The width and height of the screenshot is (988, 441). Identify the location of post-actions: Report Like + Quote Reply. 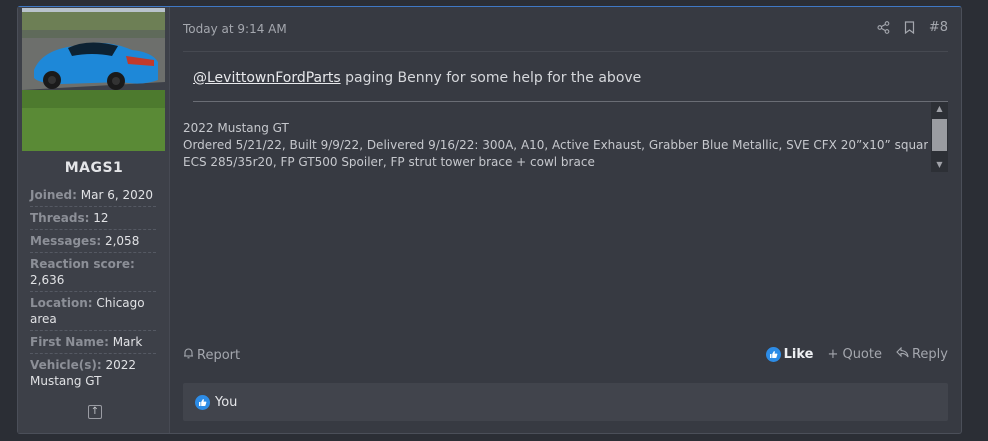
(565, 356).